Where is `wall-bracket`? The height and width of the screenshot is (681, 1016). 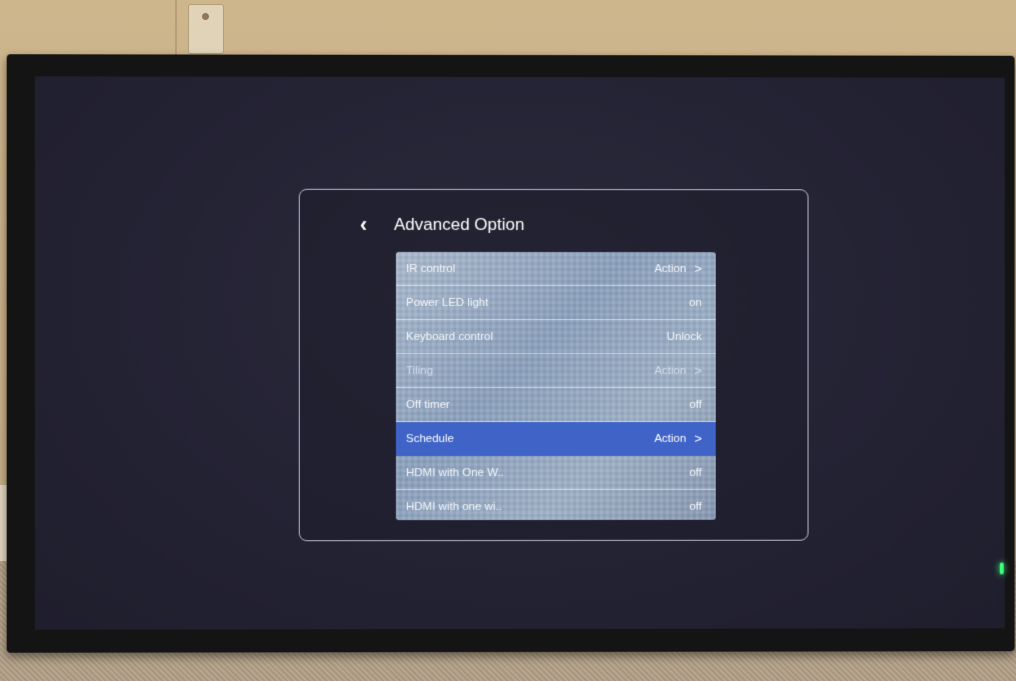 wall-bracket is located at coordinates (206, 29).